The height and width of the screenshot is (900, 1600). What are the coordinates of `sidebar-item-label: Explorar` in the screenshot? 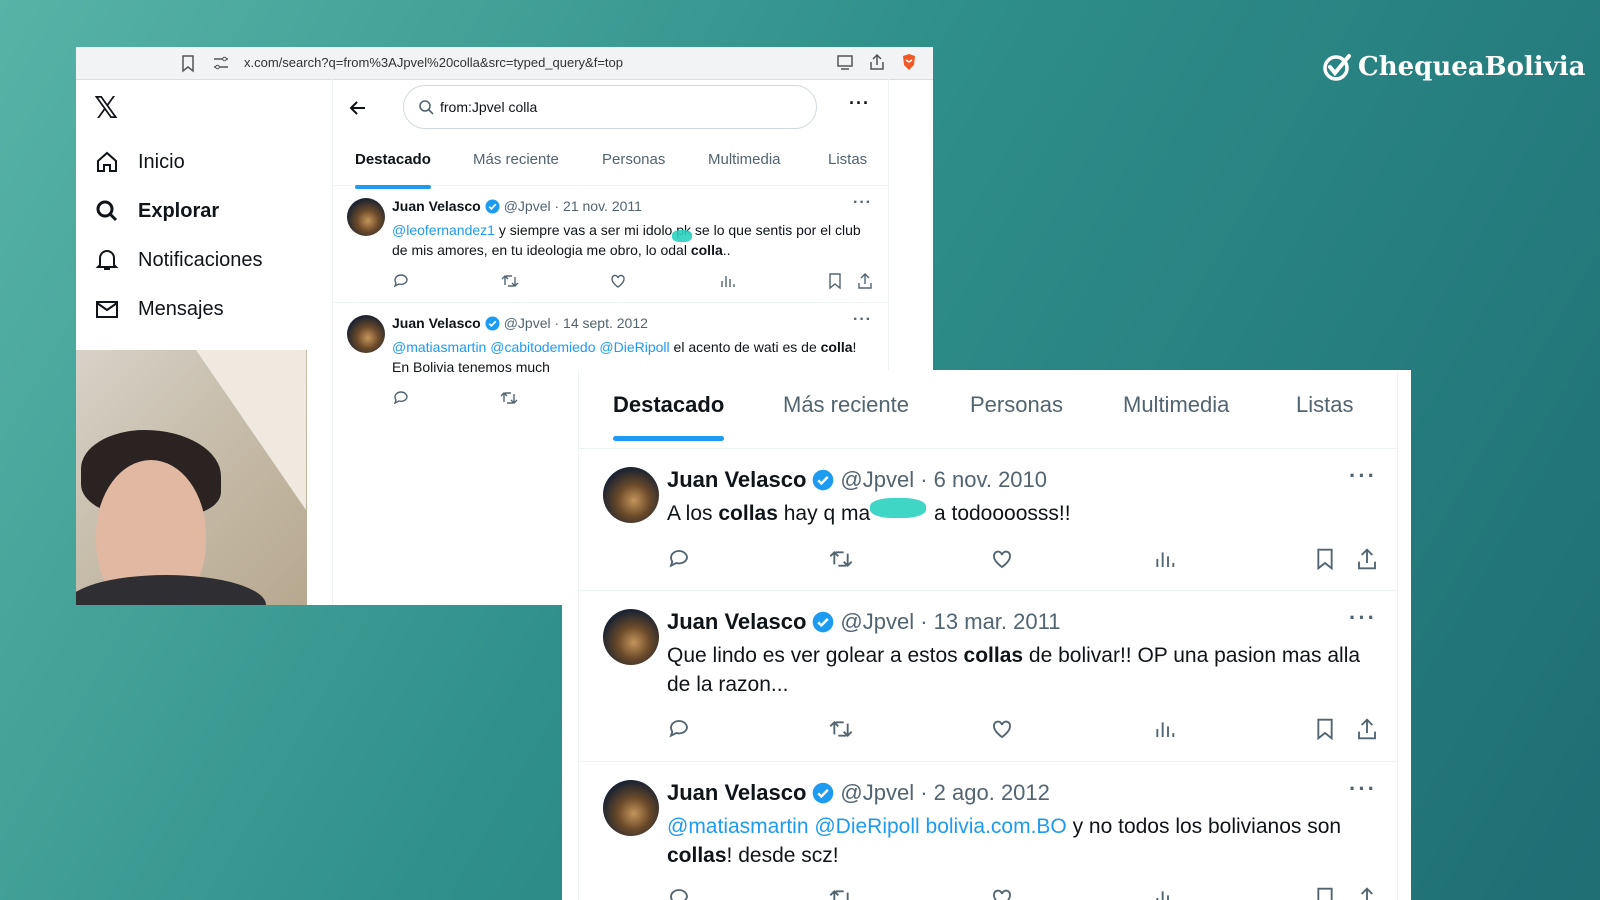 It's located at (179, 210).